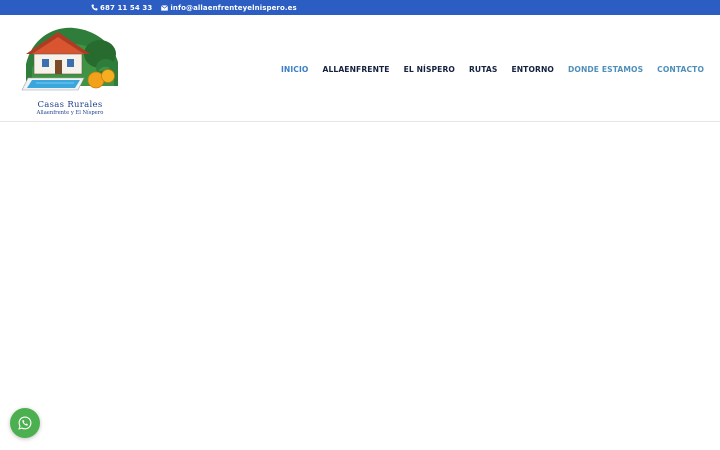 The image size is (720, 450). I want to click on logo-subtitle: Allaenfrente y El Níspero, so click(70, 113).